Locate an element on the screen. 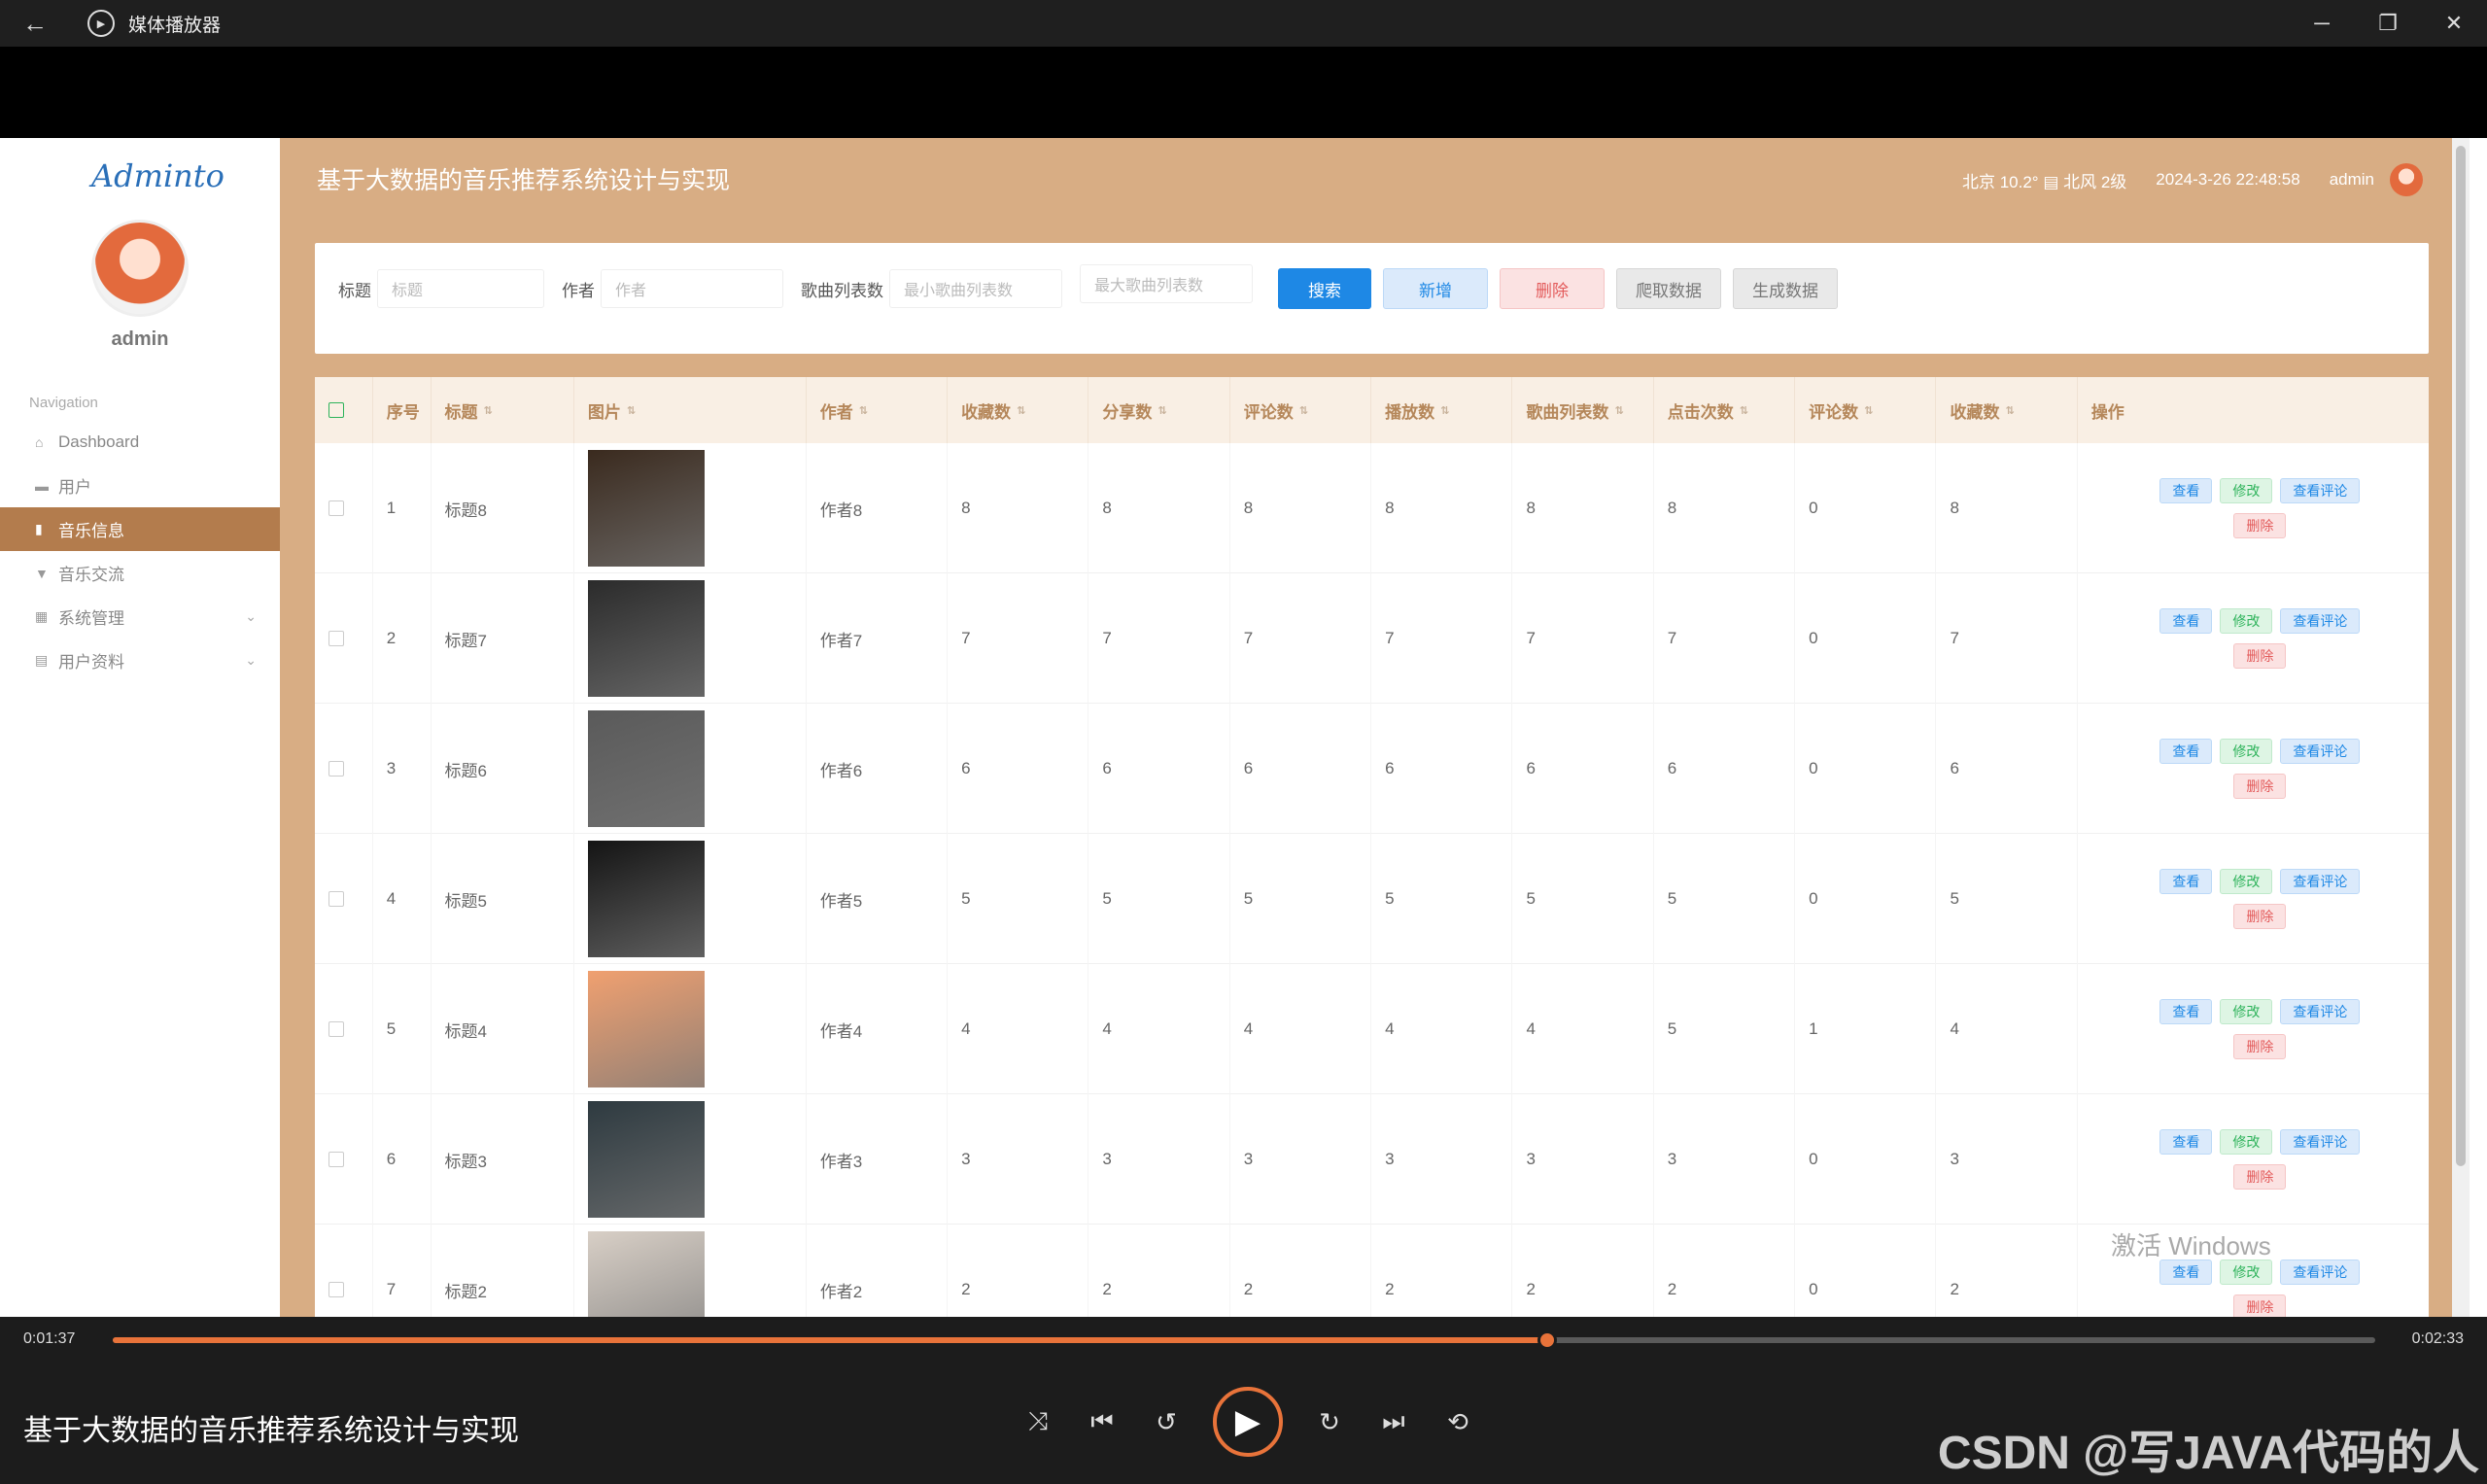 The image size is (2487, 1484). scrollbar-thumb is located at coordinates (2461, 656).